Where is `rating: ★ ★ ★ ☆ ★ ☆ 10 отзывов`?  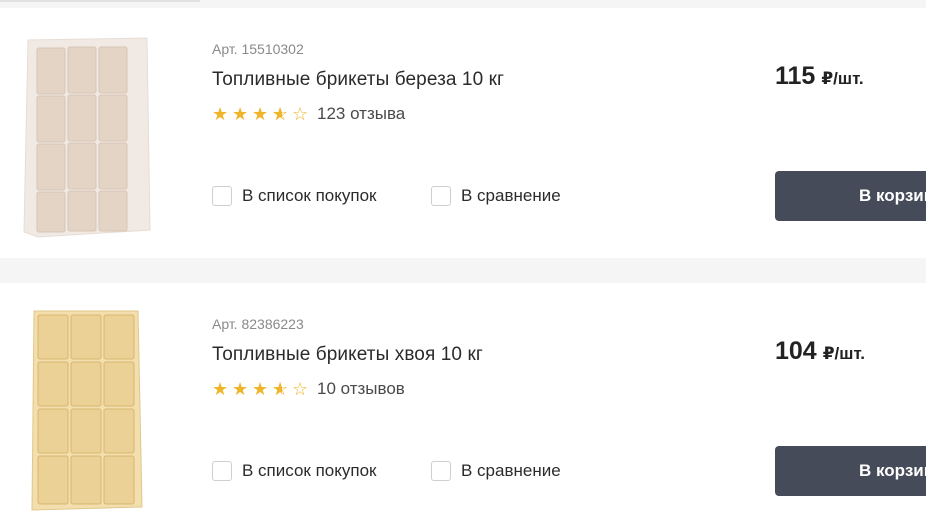 rating: ★ ★ ★ ☆ ★ ☆ 10 отзывов is located at coordinates (308, 389).